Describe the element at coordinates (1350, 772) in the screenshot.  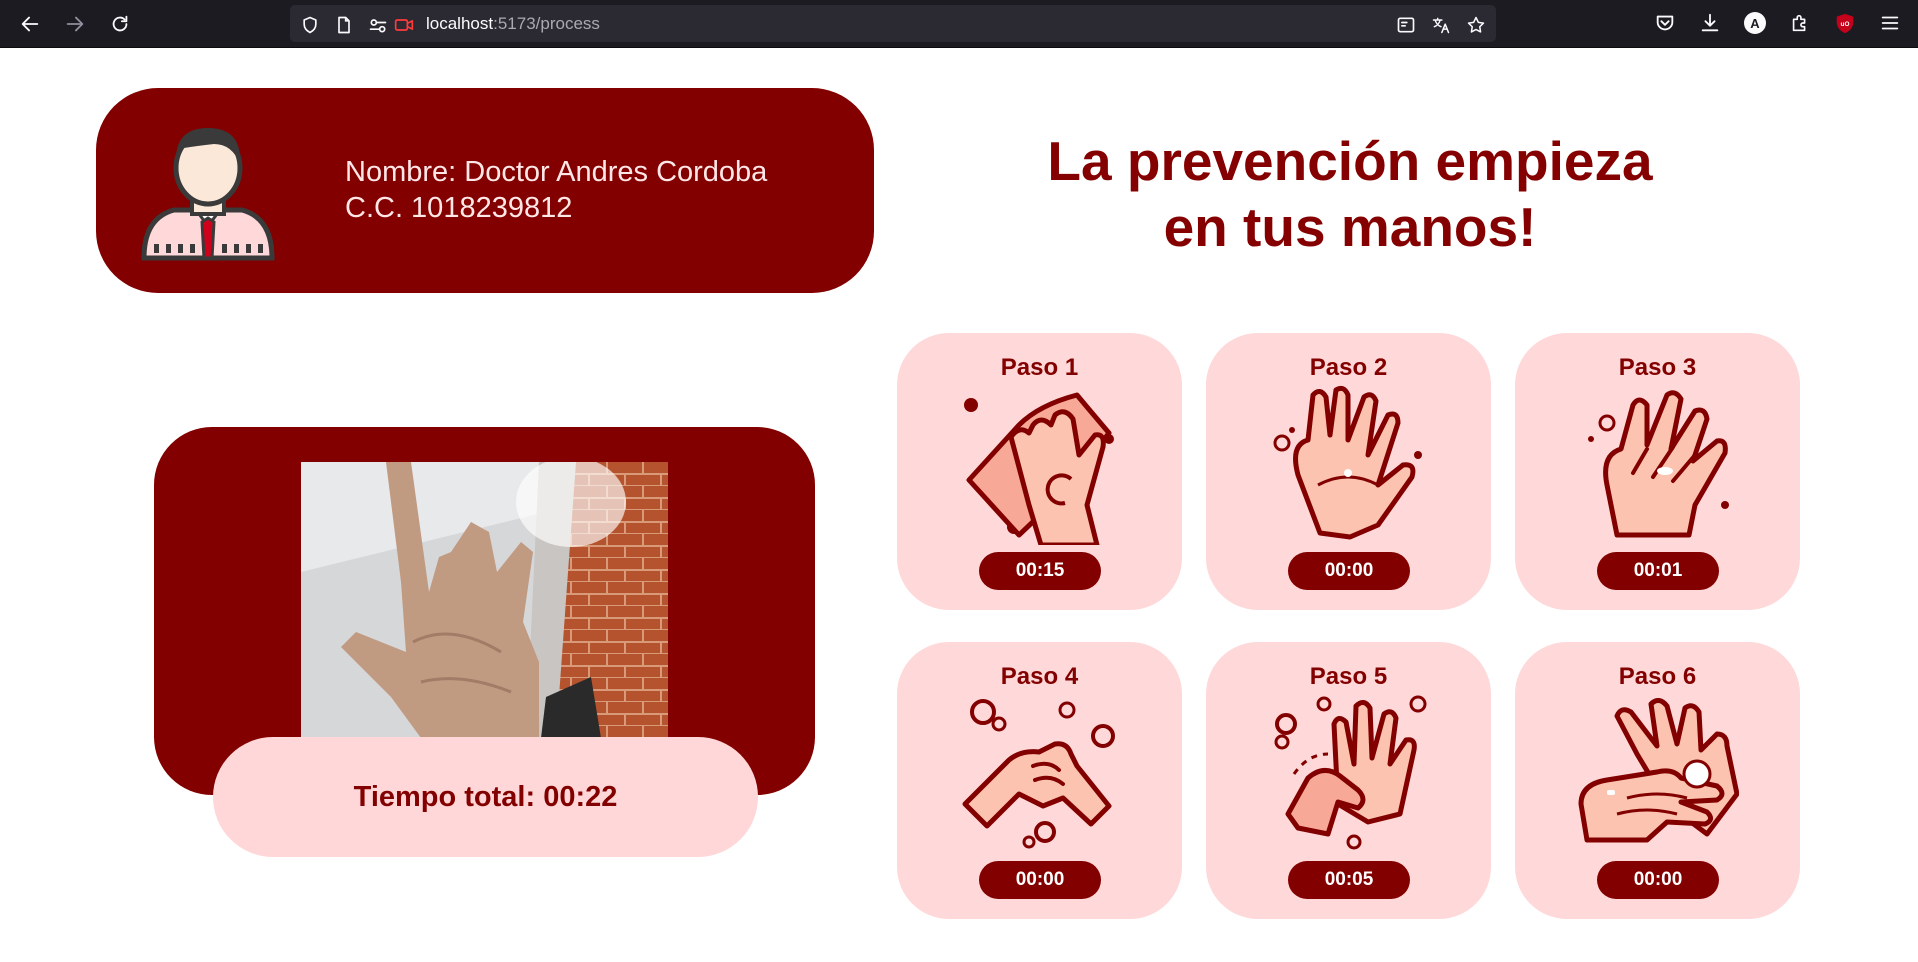
I see `hands-thumb-rub-icon` at that location.